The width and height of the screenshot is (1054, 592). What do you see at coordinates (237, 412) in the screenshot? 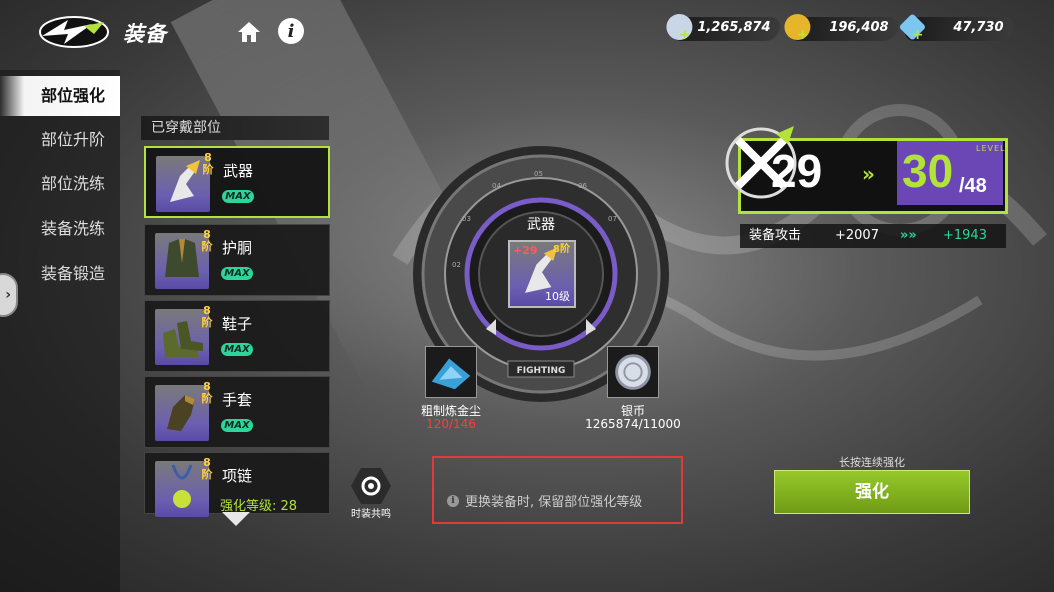
I see `equip-slot-gloves: 8阶 手套 MAX` at bounding box center [237, 412].